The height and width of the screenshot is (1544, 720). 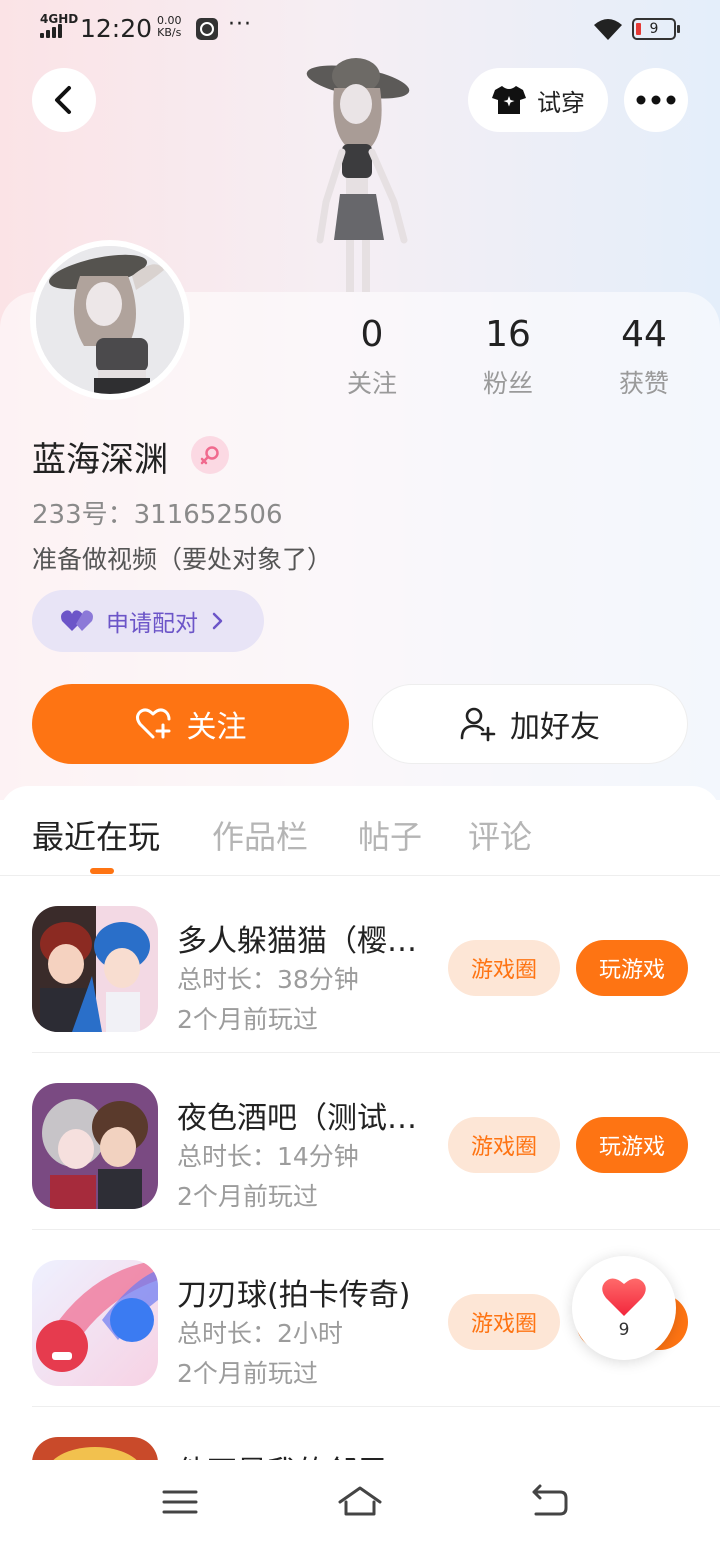 What do you see at coordinates (478, 724) in the screenshot?
I see `add-user-icon` at bounding box center [478, 724].